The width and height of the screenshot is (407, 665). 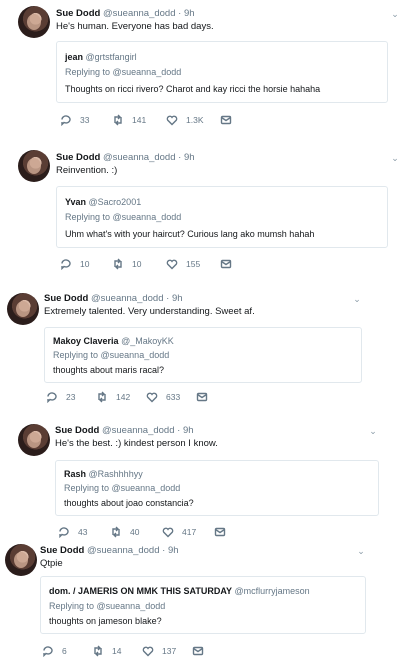 I want to click on like-button: 155, so click(x=183, y=264).